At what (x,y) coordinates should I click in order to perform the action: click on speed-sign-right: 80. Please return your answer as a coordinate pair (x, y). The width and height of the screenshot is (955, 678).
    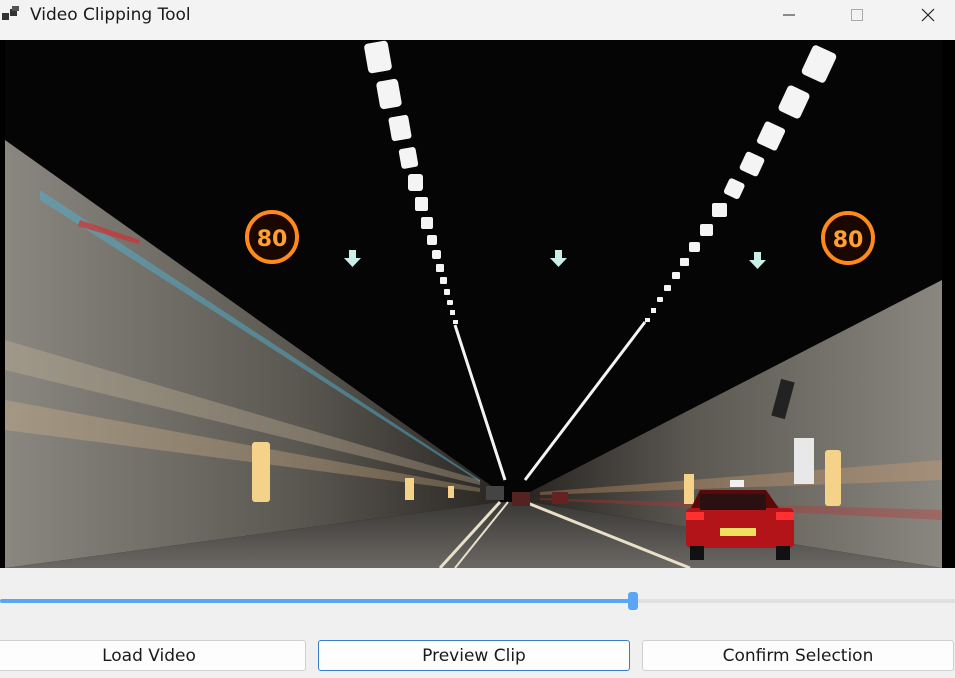
    Looking at the image, I should click on (848, 238).